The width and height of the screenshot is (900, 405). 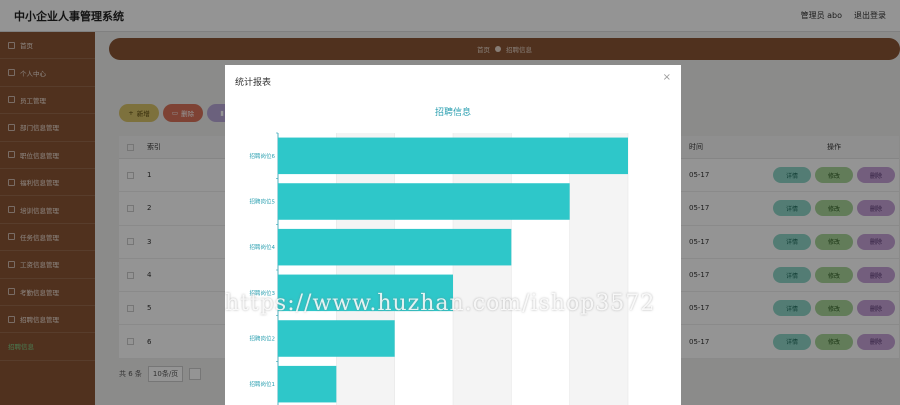 What do you see at coordinates (263, 339) in the screenshot?
I see `y-tick-label: 招聘岗位2` at bounding box center [263, 339].